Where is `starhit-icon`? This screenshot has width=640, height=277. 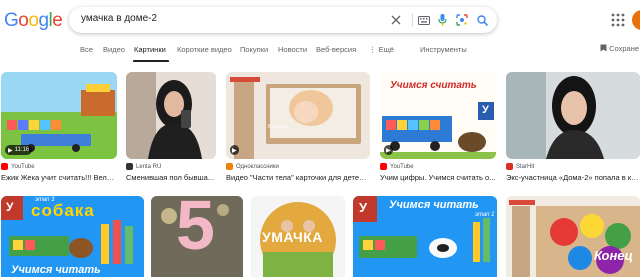
starhit-icon is located at coordinates (509, 166).